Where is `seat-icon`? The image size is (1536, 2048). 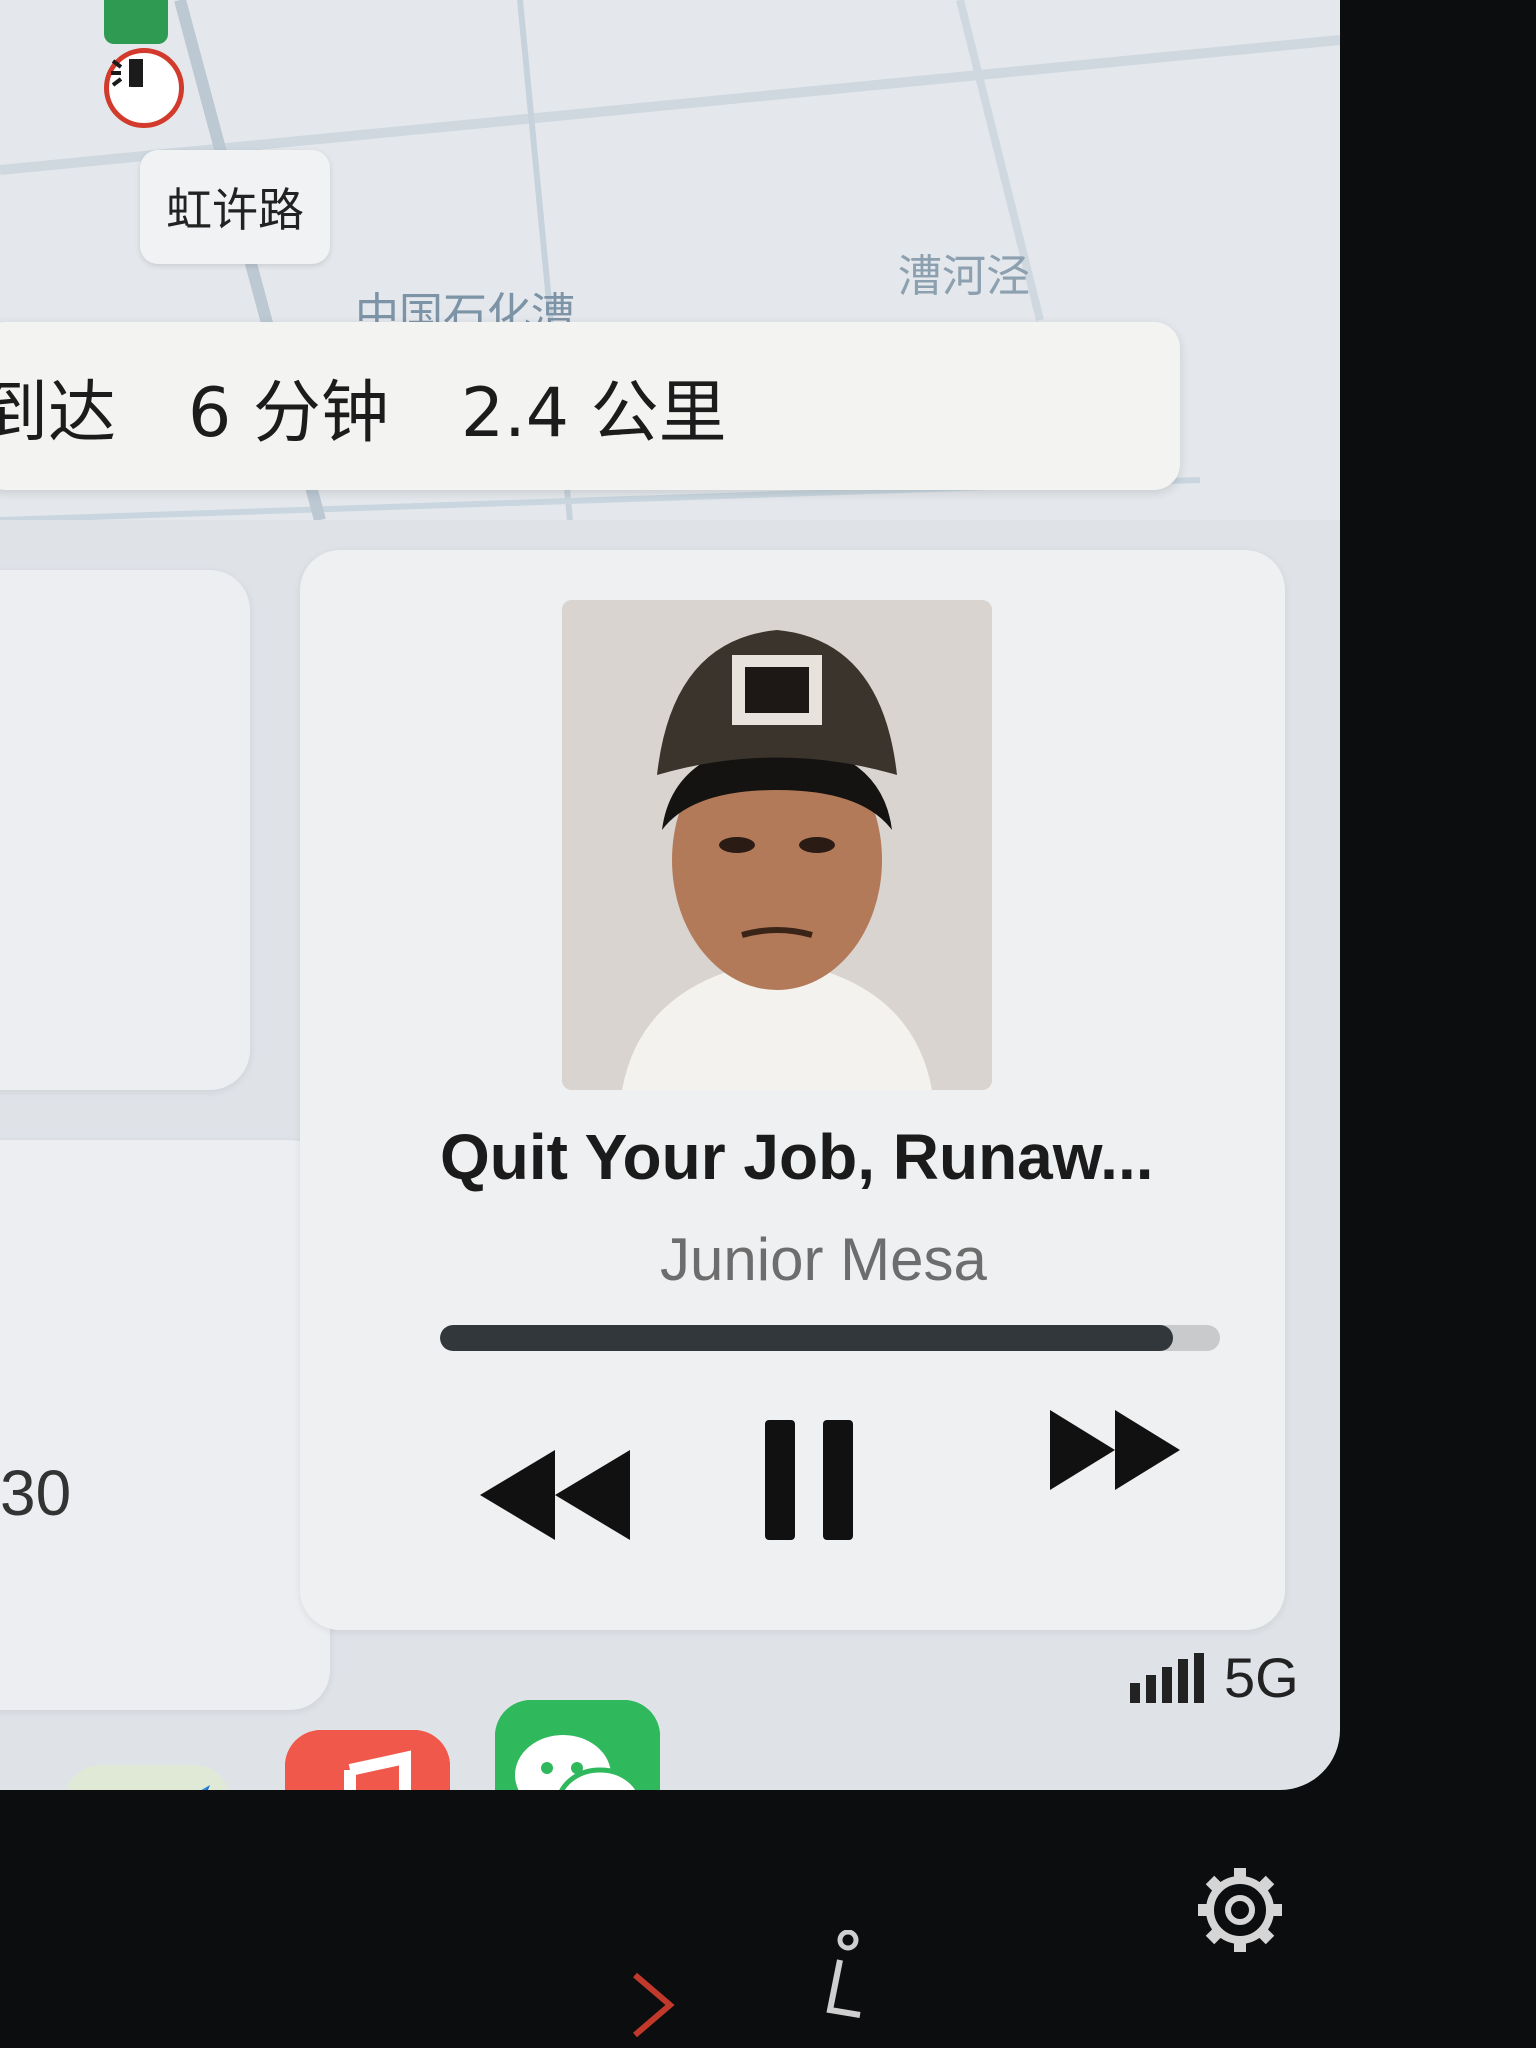
seat-icon is located at coordinates (835, 1985).